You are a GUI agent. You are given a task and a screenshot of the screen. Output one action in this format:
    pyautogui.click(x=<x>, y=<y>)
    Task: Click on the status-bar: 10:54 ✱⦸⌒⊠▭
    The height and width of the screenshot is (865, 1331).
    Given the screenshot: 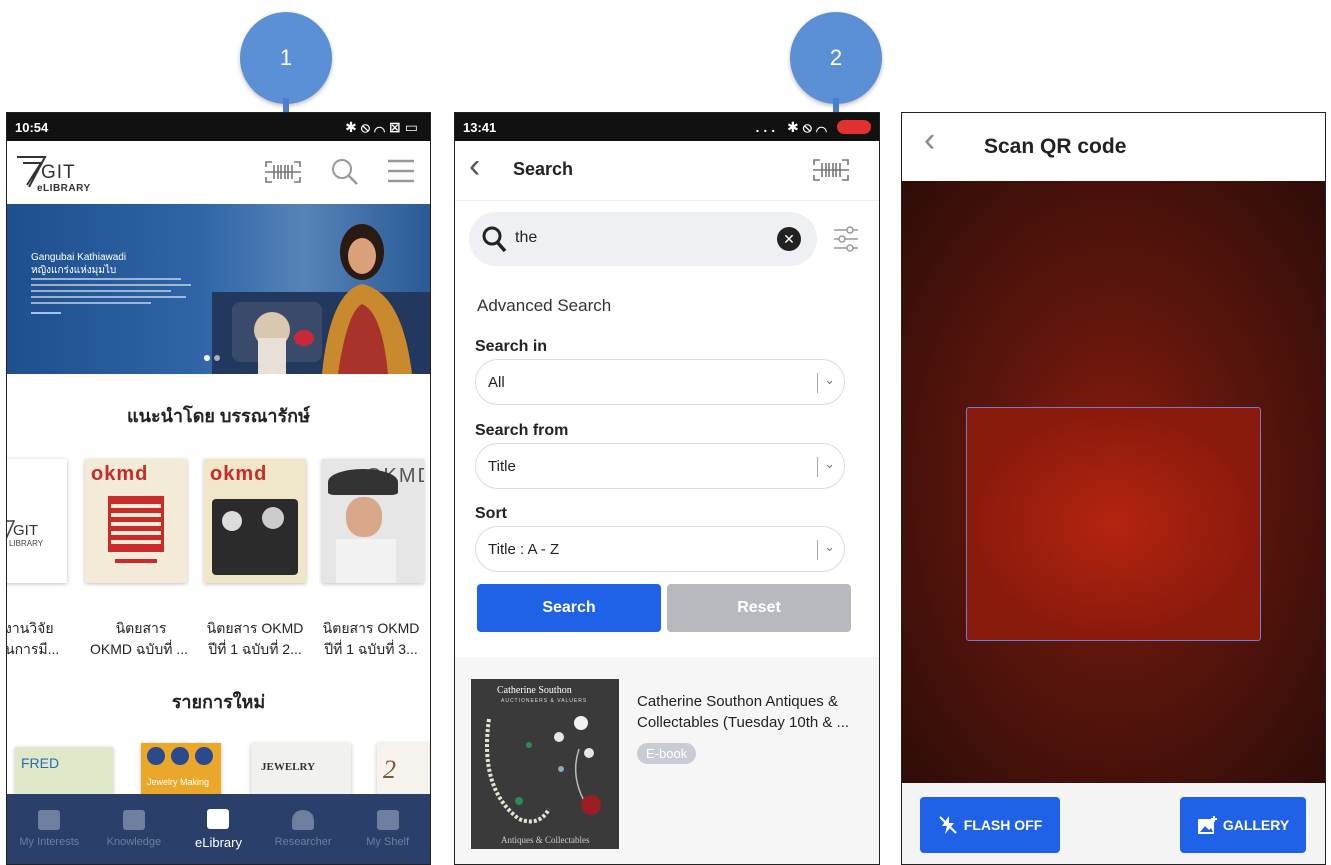 What is the action you would take?
    pyautogui.click(x=218, y=127)
    